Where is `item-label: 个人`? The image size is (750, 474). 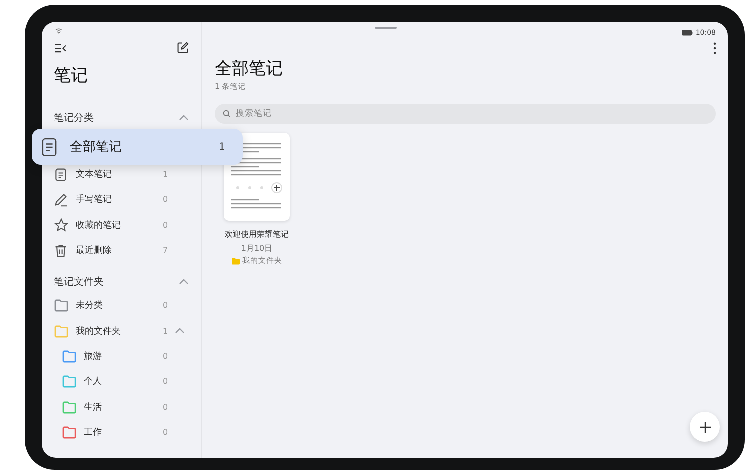
item-label: 个人 is located at coordinates (93, 382).